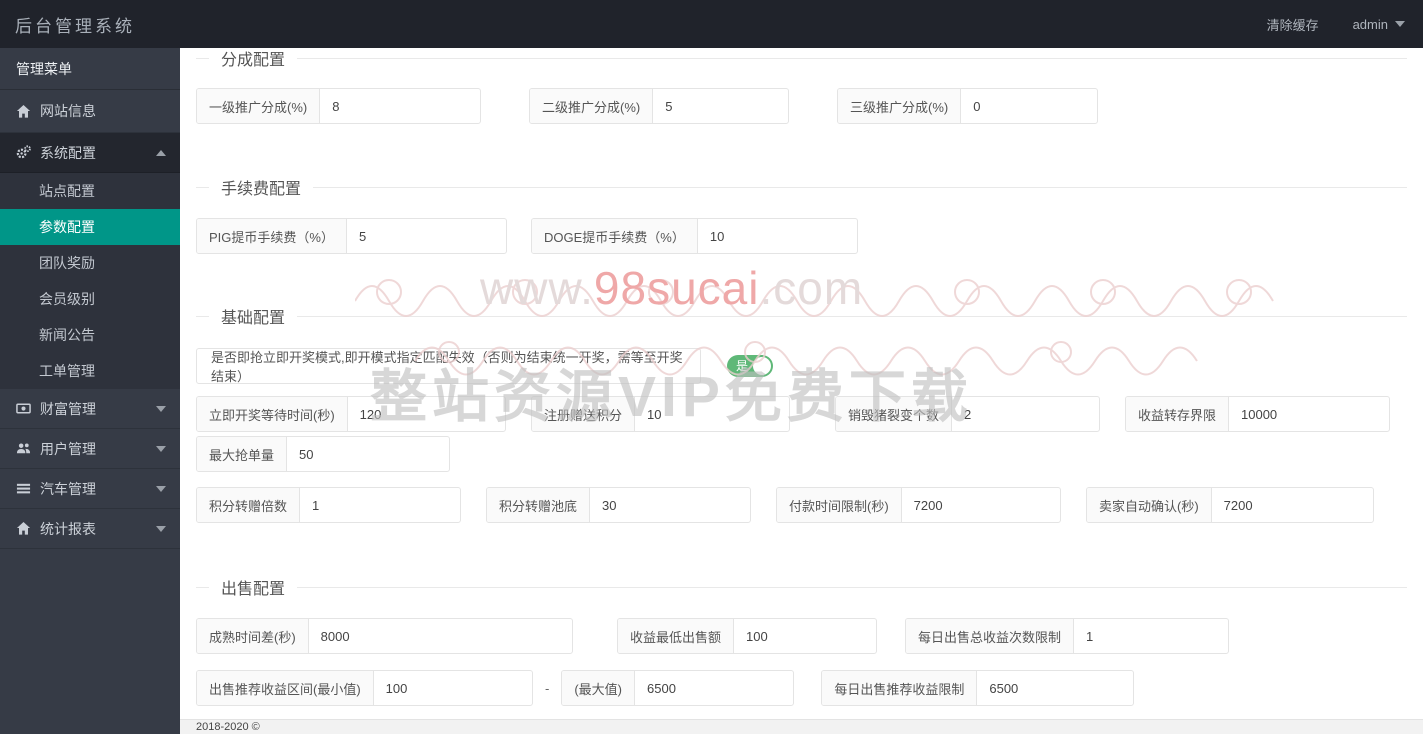 This screenshot has width=1423, height=734. I want to click on user-menu: admin, so click(1379, 24).